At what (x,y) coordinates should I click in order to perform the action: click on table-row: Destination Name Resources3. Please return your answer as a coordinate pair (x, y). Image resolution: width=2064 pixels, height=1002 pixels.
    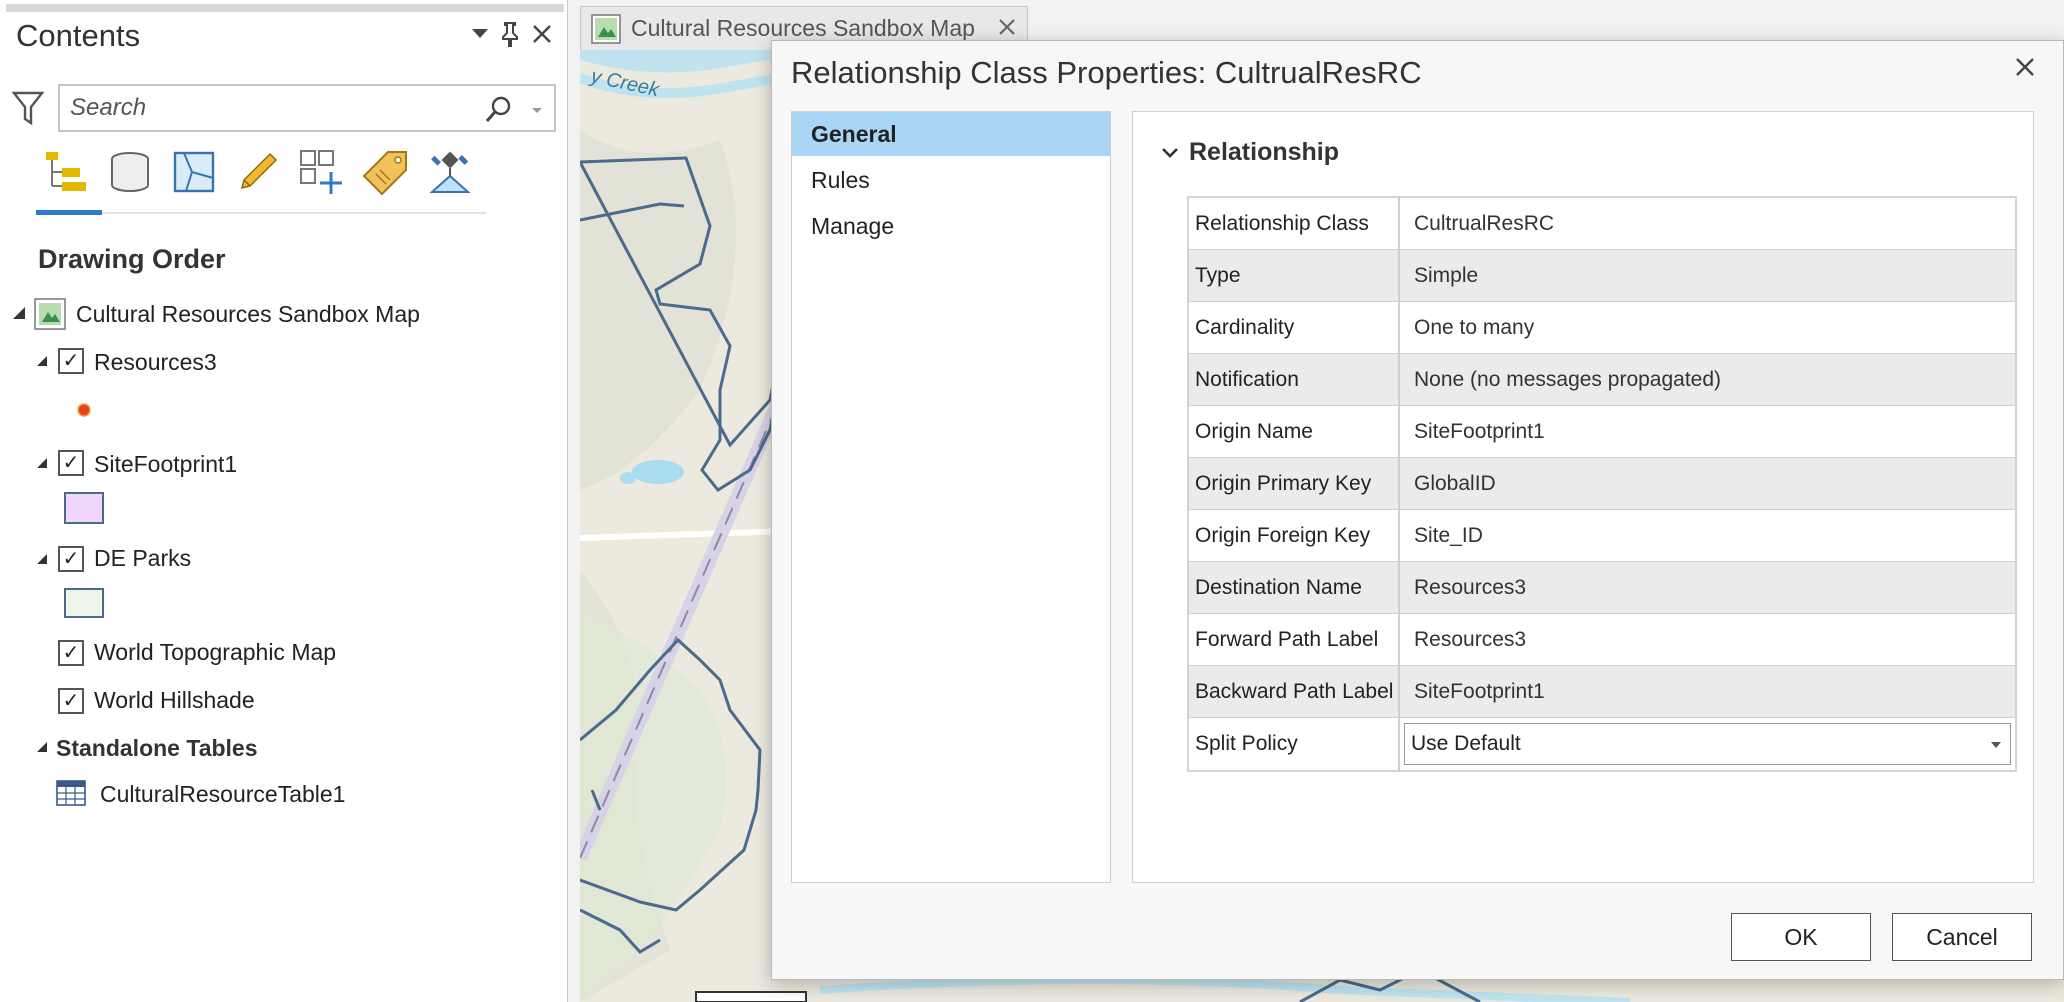
    Looking at the image, I should click on (1602, 588).